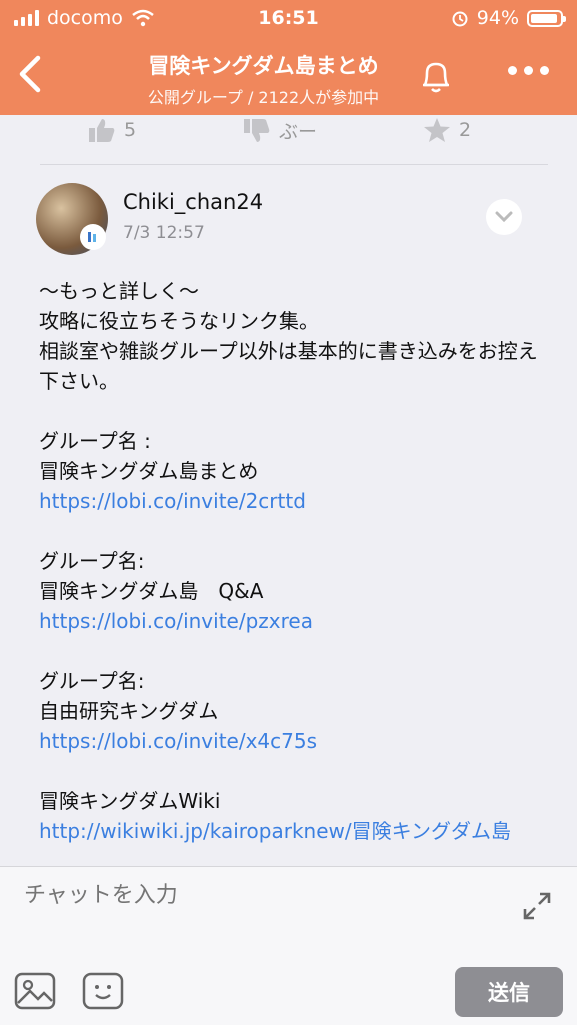  I want to click on reaction-bar: 5 ぶー 2, so click(288, 139).